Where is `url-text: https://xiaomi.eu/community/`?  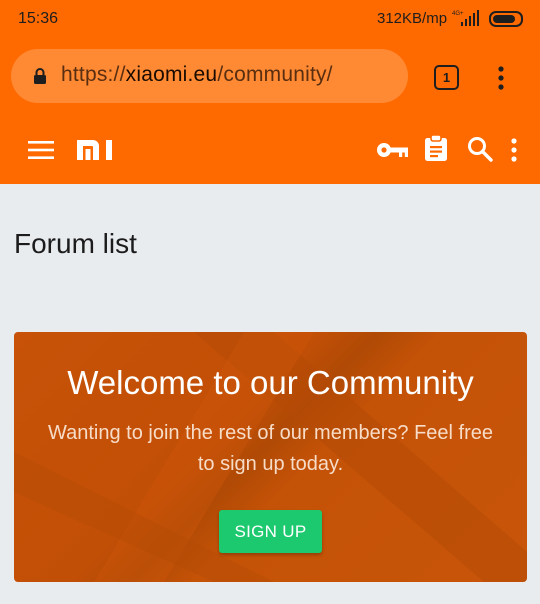 url-text: https://xiaomi.eu/community/ is located at coordinates (197, 75).